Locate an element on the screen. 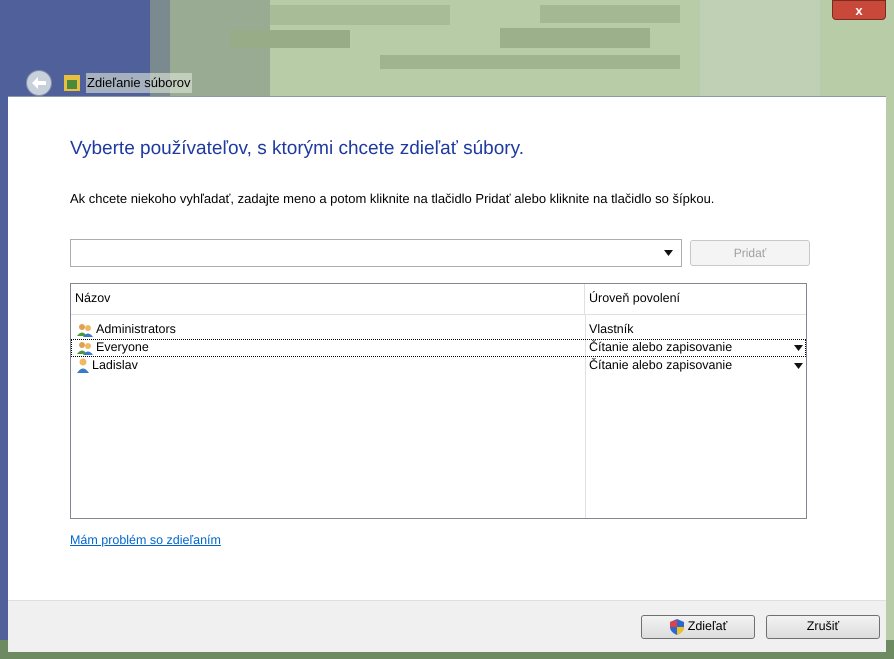 The height and width of the screenshot is (659, 894). dialog-button: Zdieľať is located at coordinates (698, 626).